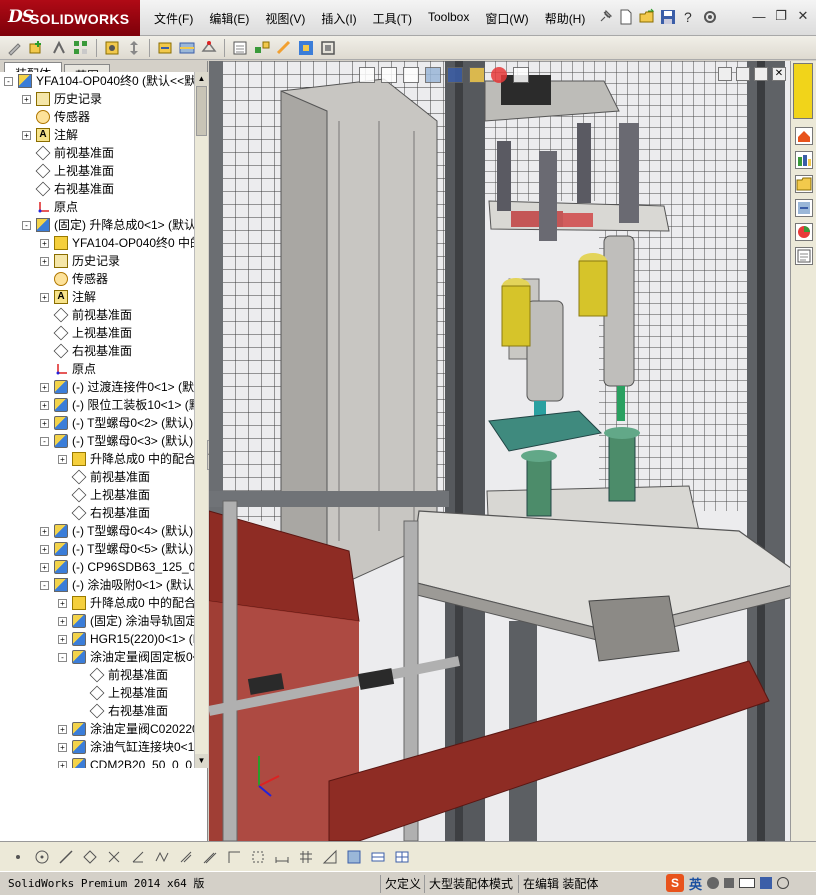  I want to click on interference-detection-icon, so click(306, 48).